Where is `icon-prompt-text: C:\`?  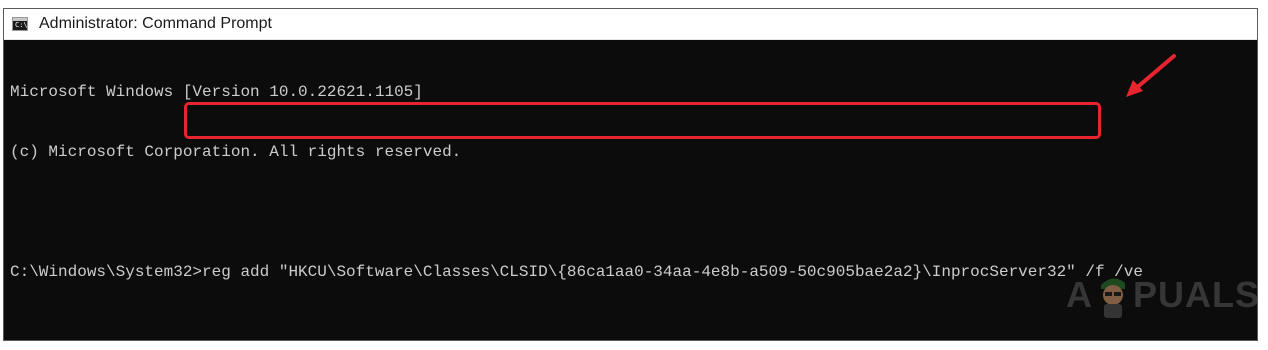 icon-prompt-text: C:\ is located at coordinates (21, 25).